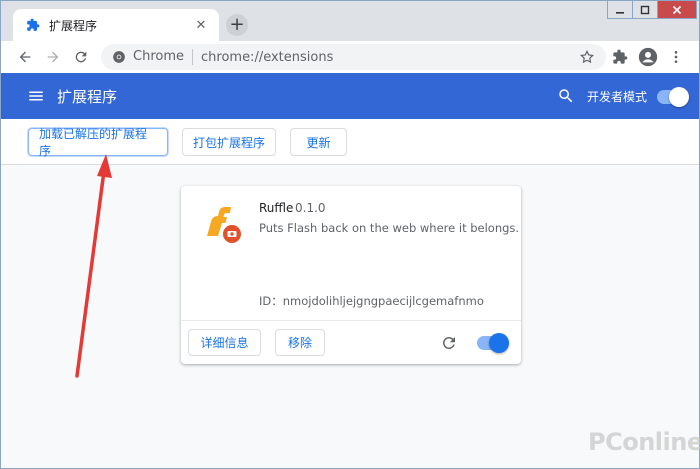  I want to click on hamburger-menu-icon, so click(36, 96).